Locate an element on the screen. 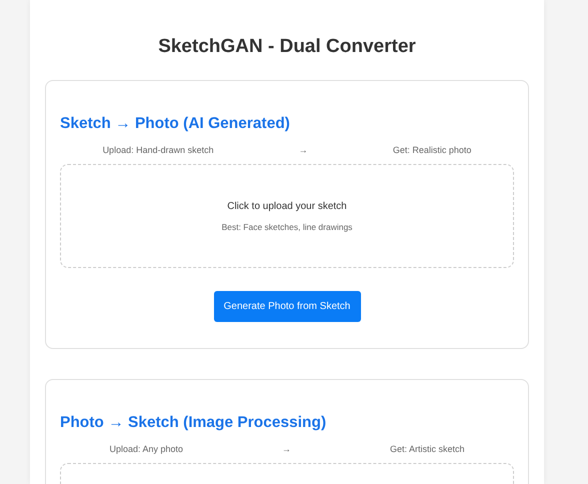 This screenshot has width=588, height=484. result-label: Get: Realistic photo is located at coordinates (432, 150).